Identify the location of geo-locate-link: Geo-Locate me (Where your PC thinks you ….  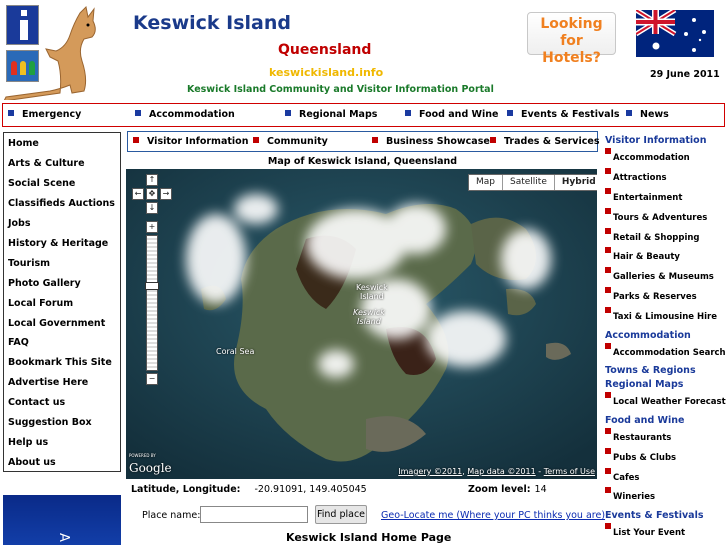
(493, 515).